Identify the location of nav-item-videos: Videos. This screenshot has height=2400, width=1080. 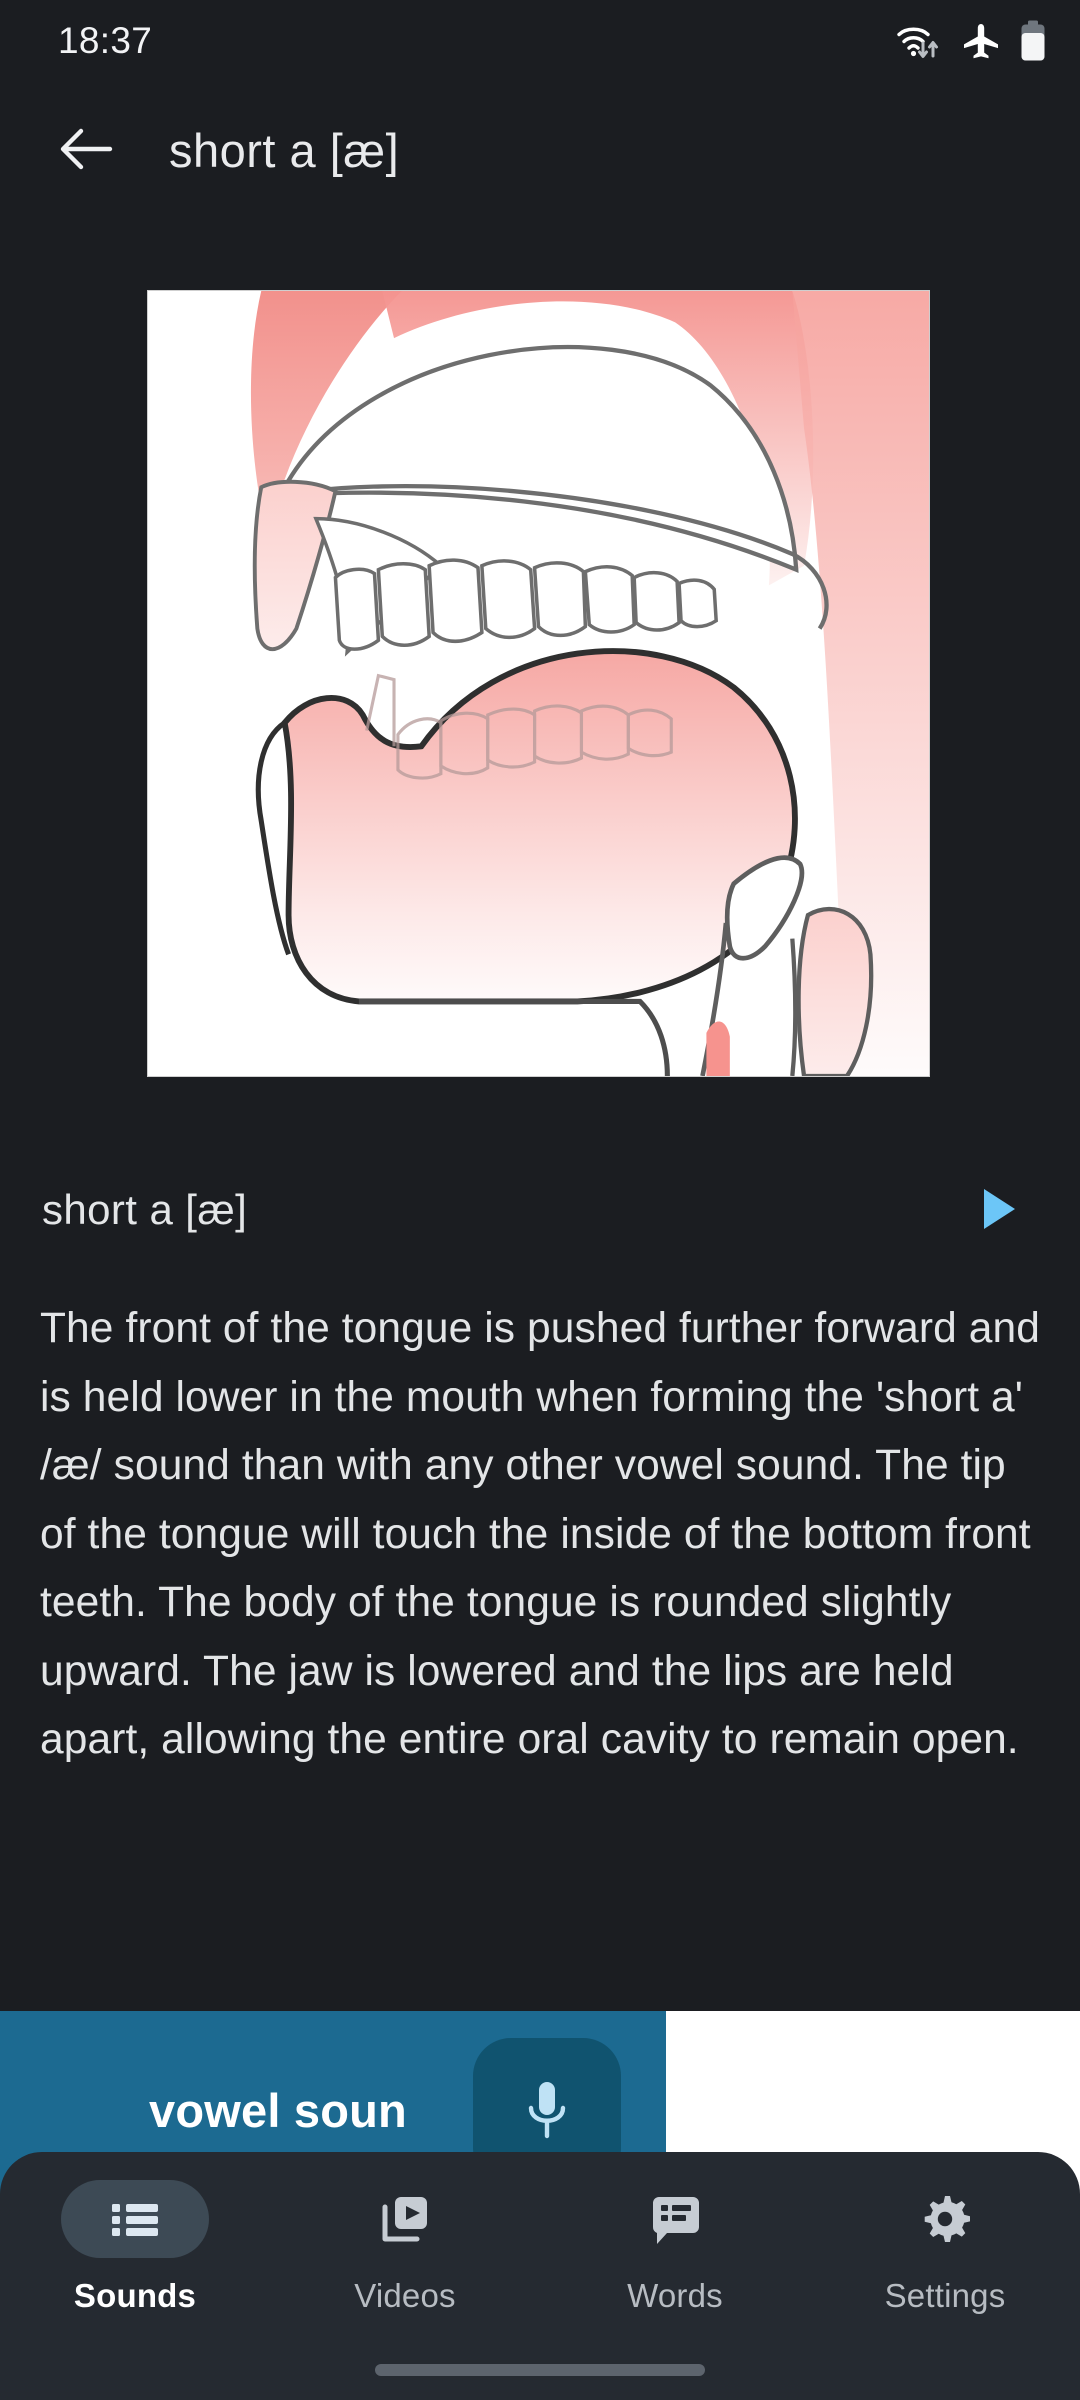
(405, 2247).